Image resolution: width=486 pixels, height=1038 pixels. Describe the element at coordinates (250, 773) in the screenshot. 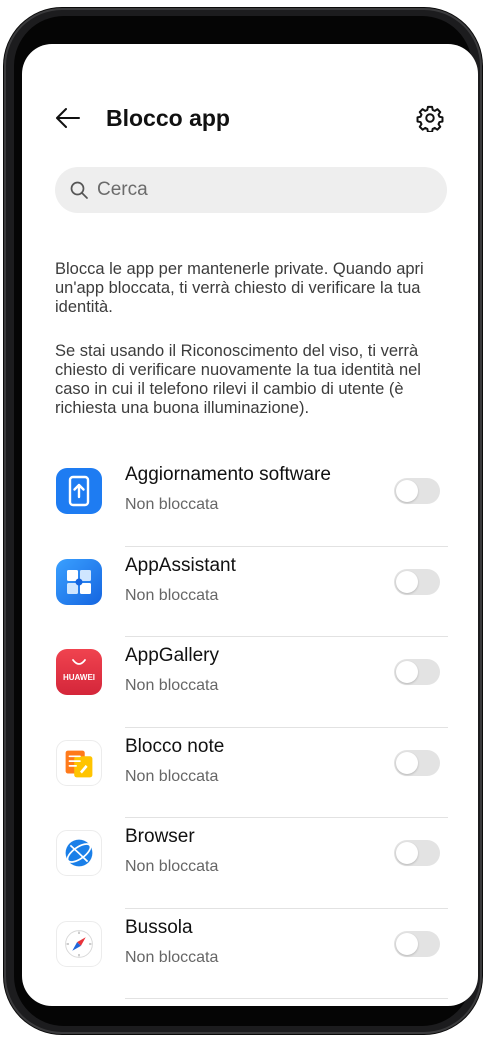

I see `list-item: Blocco note Non bloccata` at that location.